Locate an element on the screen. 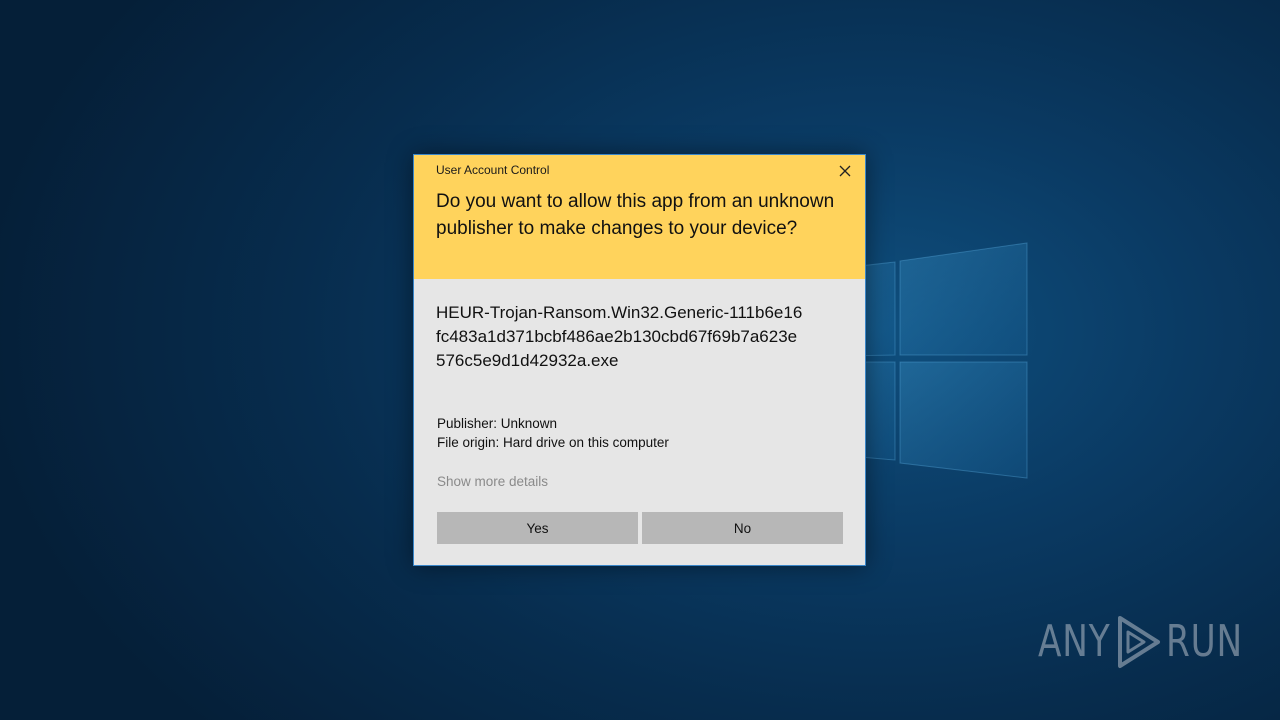 The image size is (1280, 720). publisher-text: Publisher: Unknown is located at coordinates (497, 423).